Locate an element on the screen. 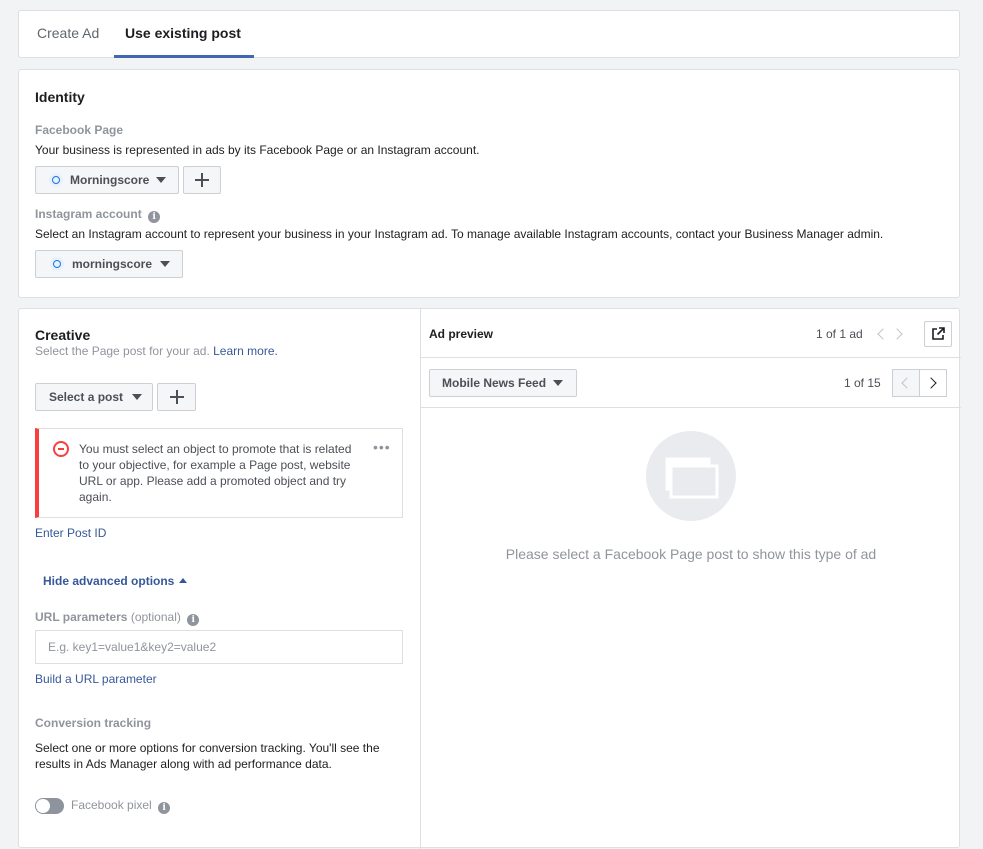 The height and width of the screenshot is (849, 983). image-placeholder-icon is located at coordinates (692, 478).